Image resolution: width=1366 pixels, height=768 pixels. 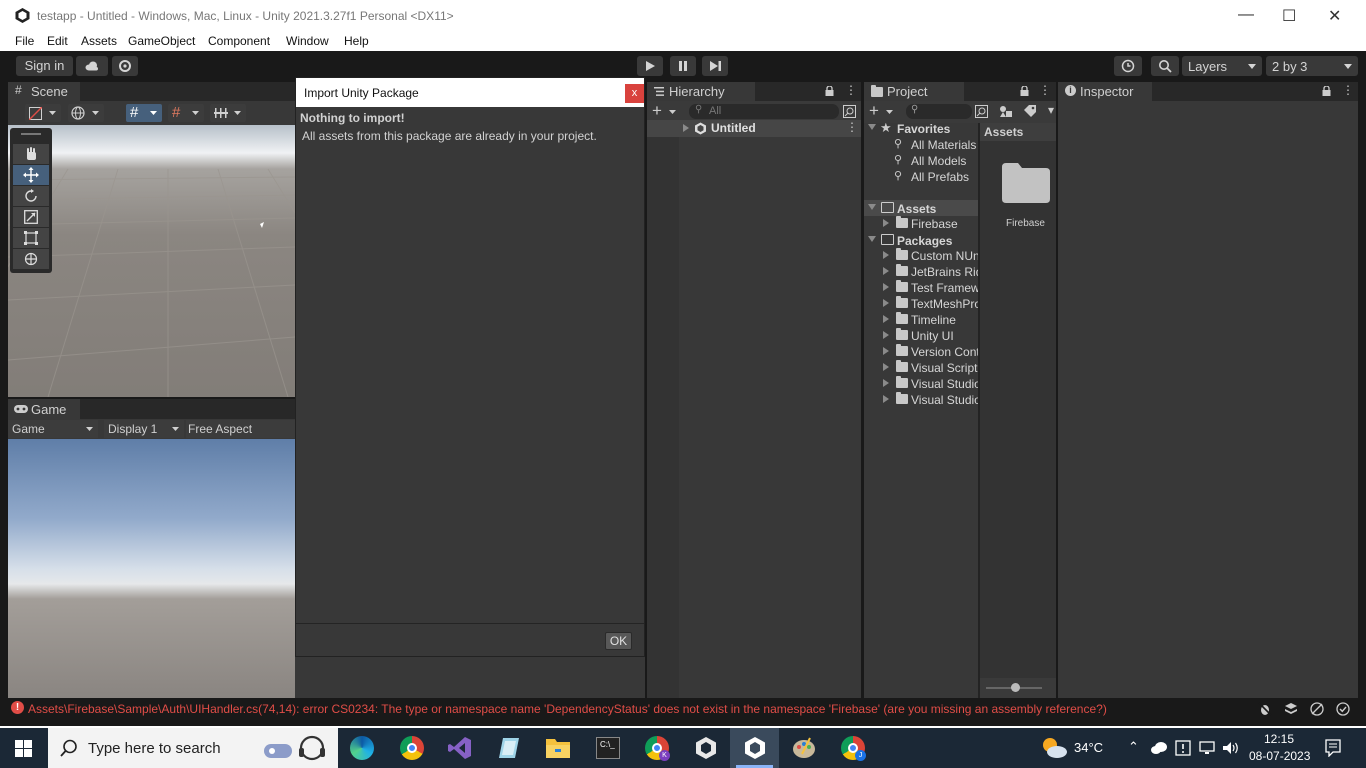 I want to click on scene-viewport, so click(x=151, y=261).